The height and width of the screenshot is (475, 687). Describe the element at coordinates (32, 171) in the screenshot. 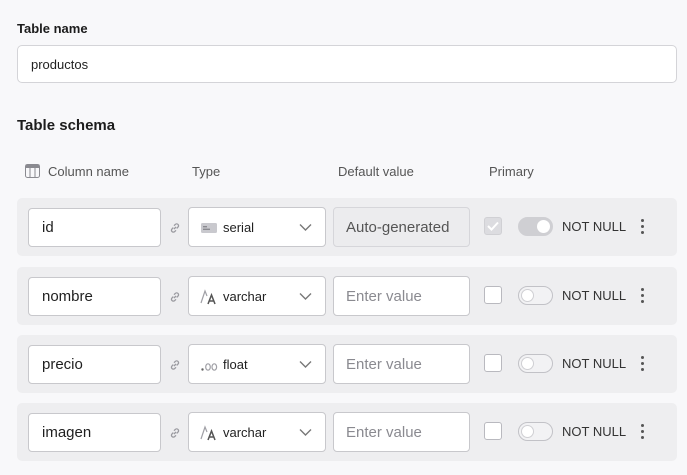

I see `table-icon` at that location.